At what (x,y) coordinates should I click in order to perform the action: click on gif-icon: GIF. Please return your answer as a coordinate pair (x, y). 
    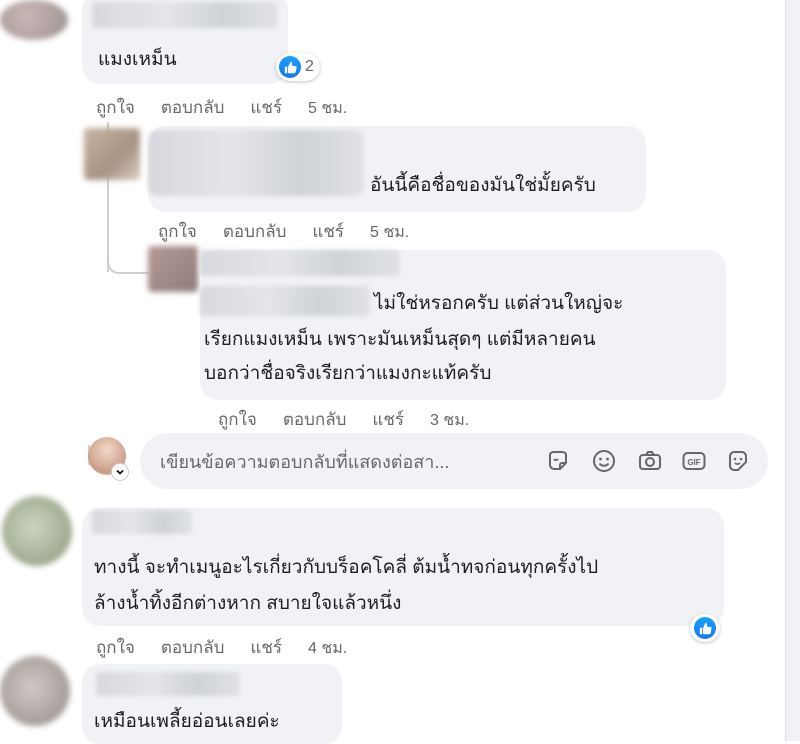
    Looking at the image, I should click on (694, 461).